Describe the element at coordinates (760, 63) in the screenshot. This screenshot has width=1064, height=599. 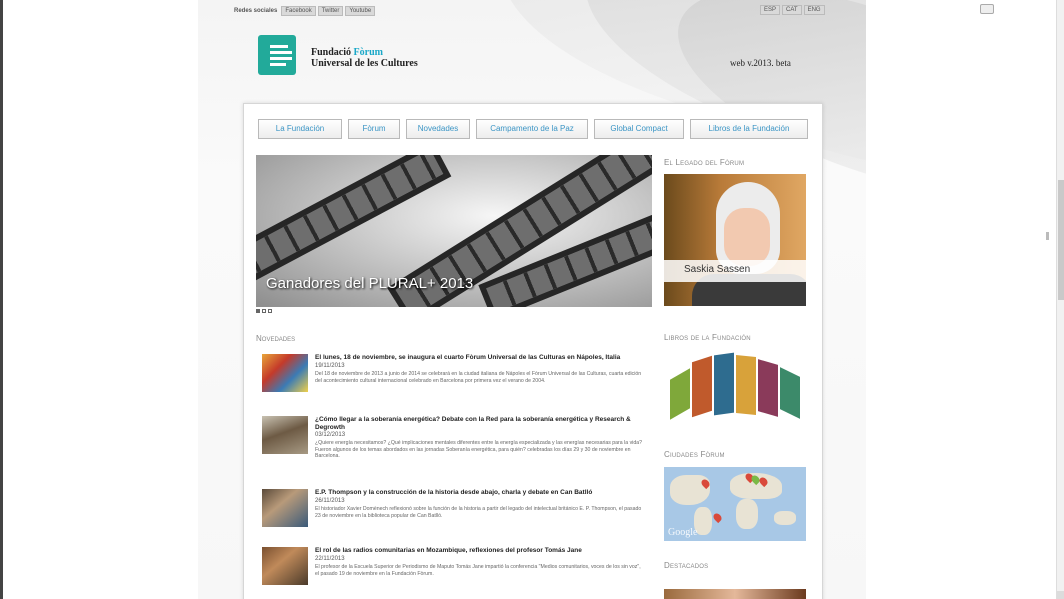
I see `web-version: web v.2013. beta` at that location.